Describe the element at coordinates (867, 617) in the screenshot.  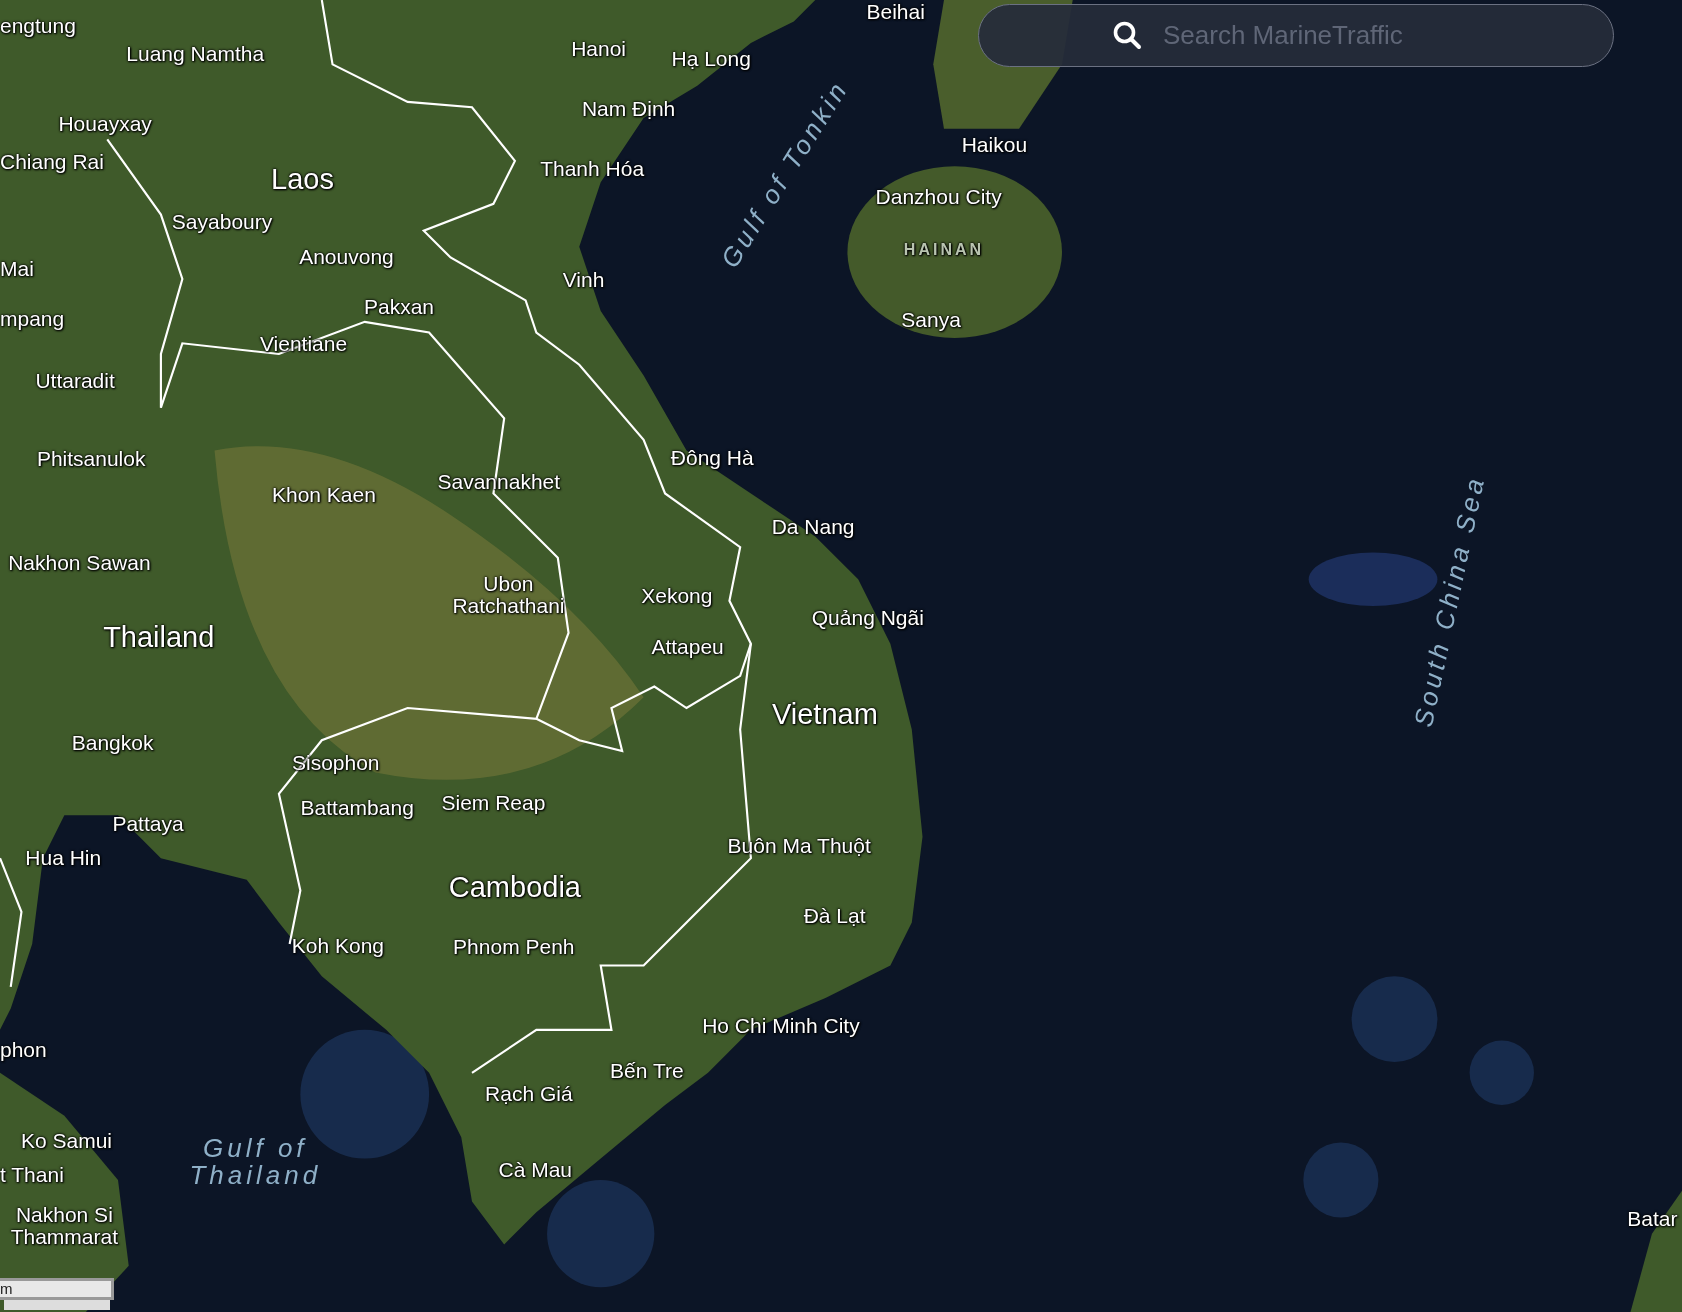
I see `city-label: Quảng Ngãi` at that location.